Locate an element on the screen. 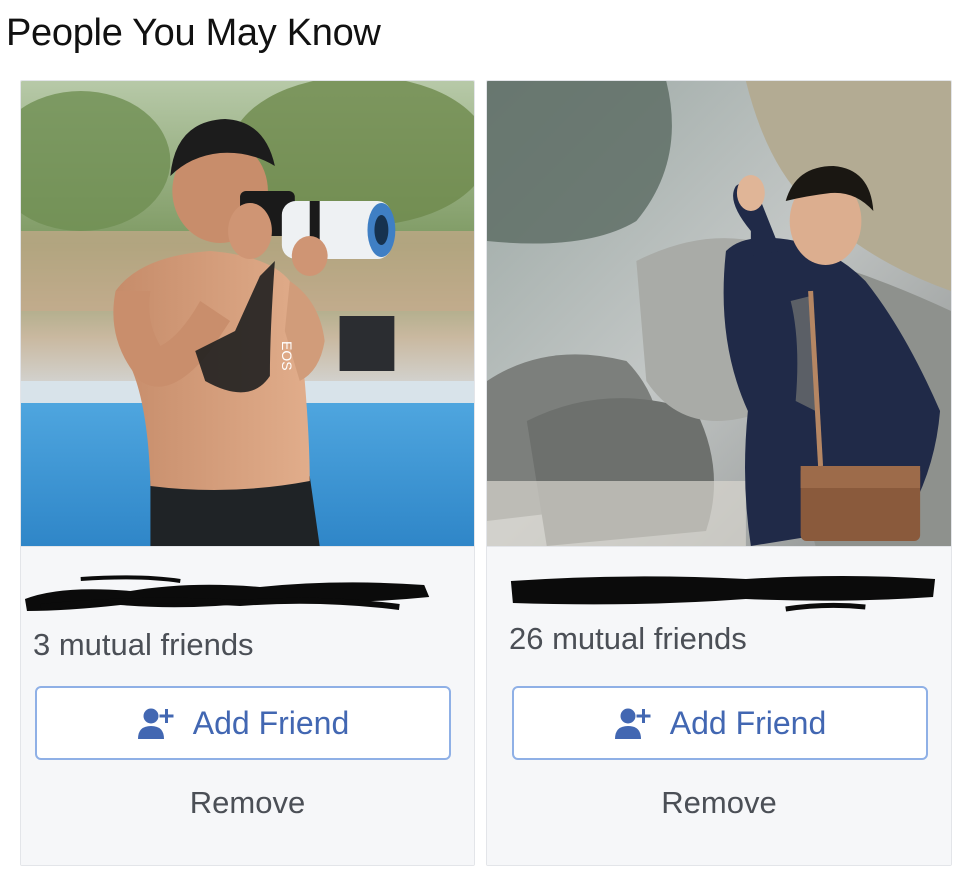 The width and height of the screenshot is (960, 872). mutual-friends-count: 26 mutual friends is located at coordinates (628, 639).